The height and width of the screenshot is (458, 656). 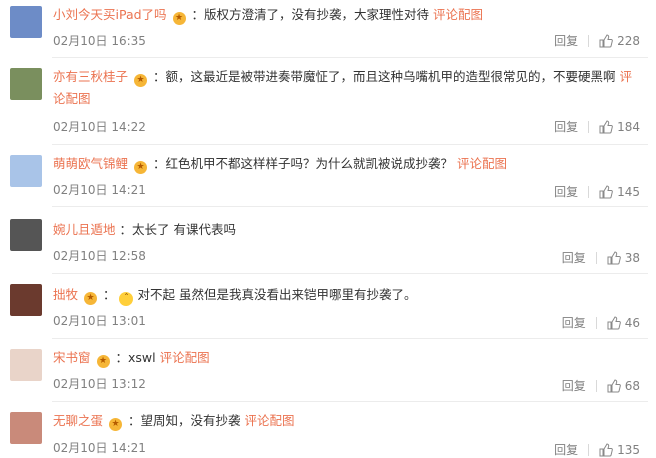 I want to click on comment-body: 无聊之蛋 ★ ：望周知，没有抄袭 评论配图, so click(x=345, y=421).